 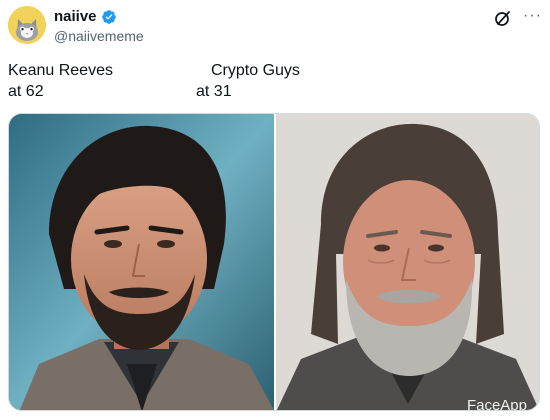 I want to click on display-name: naiive, so click(x=75, y=17).